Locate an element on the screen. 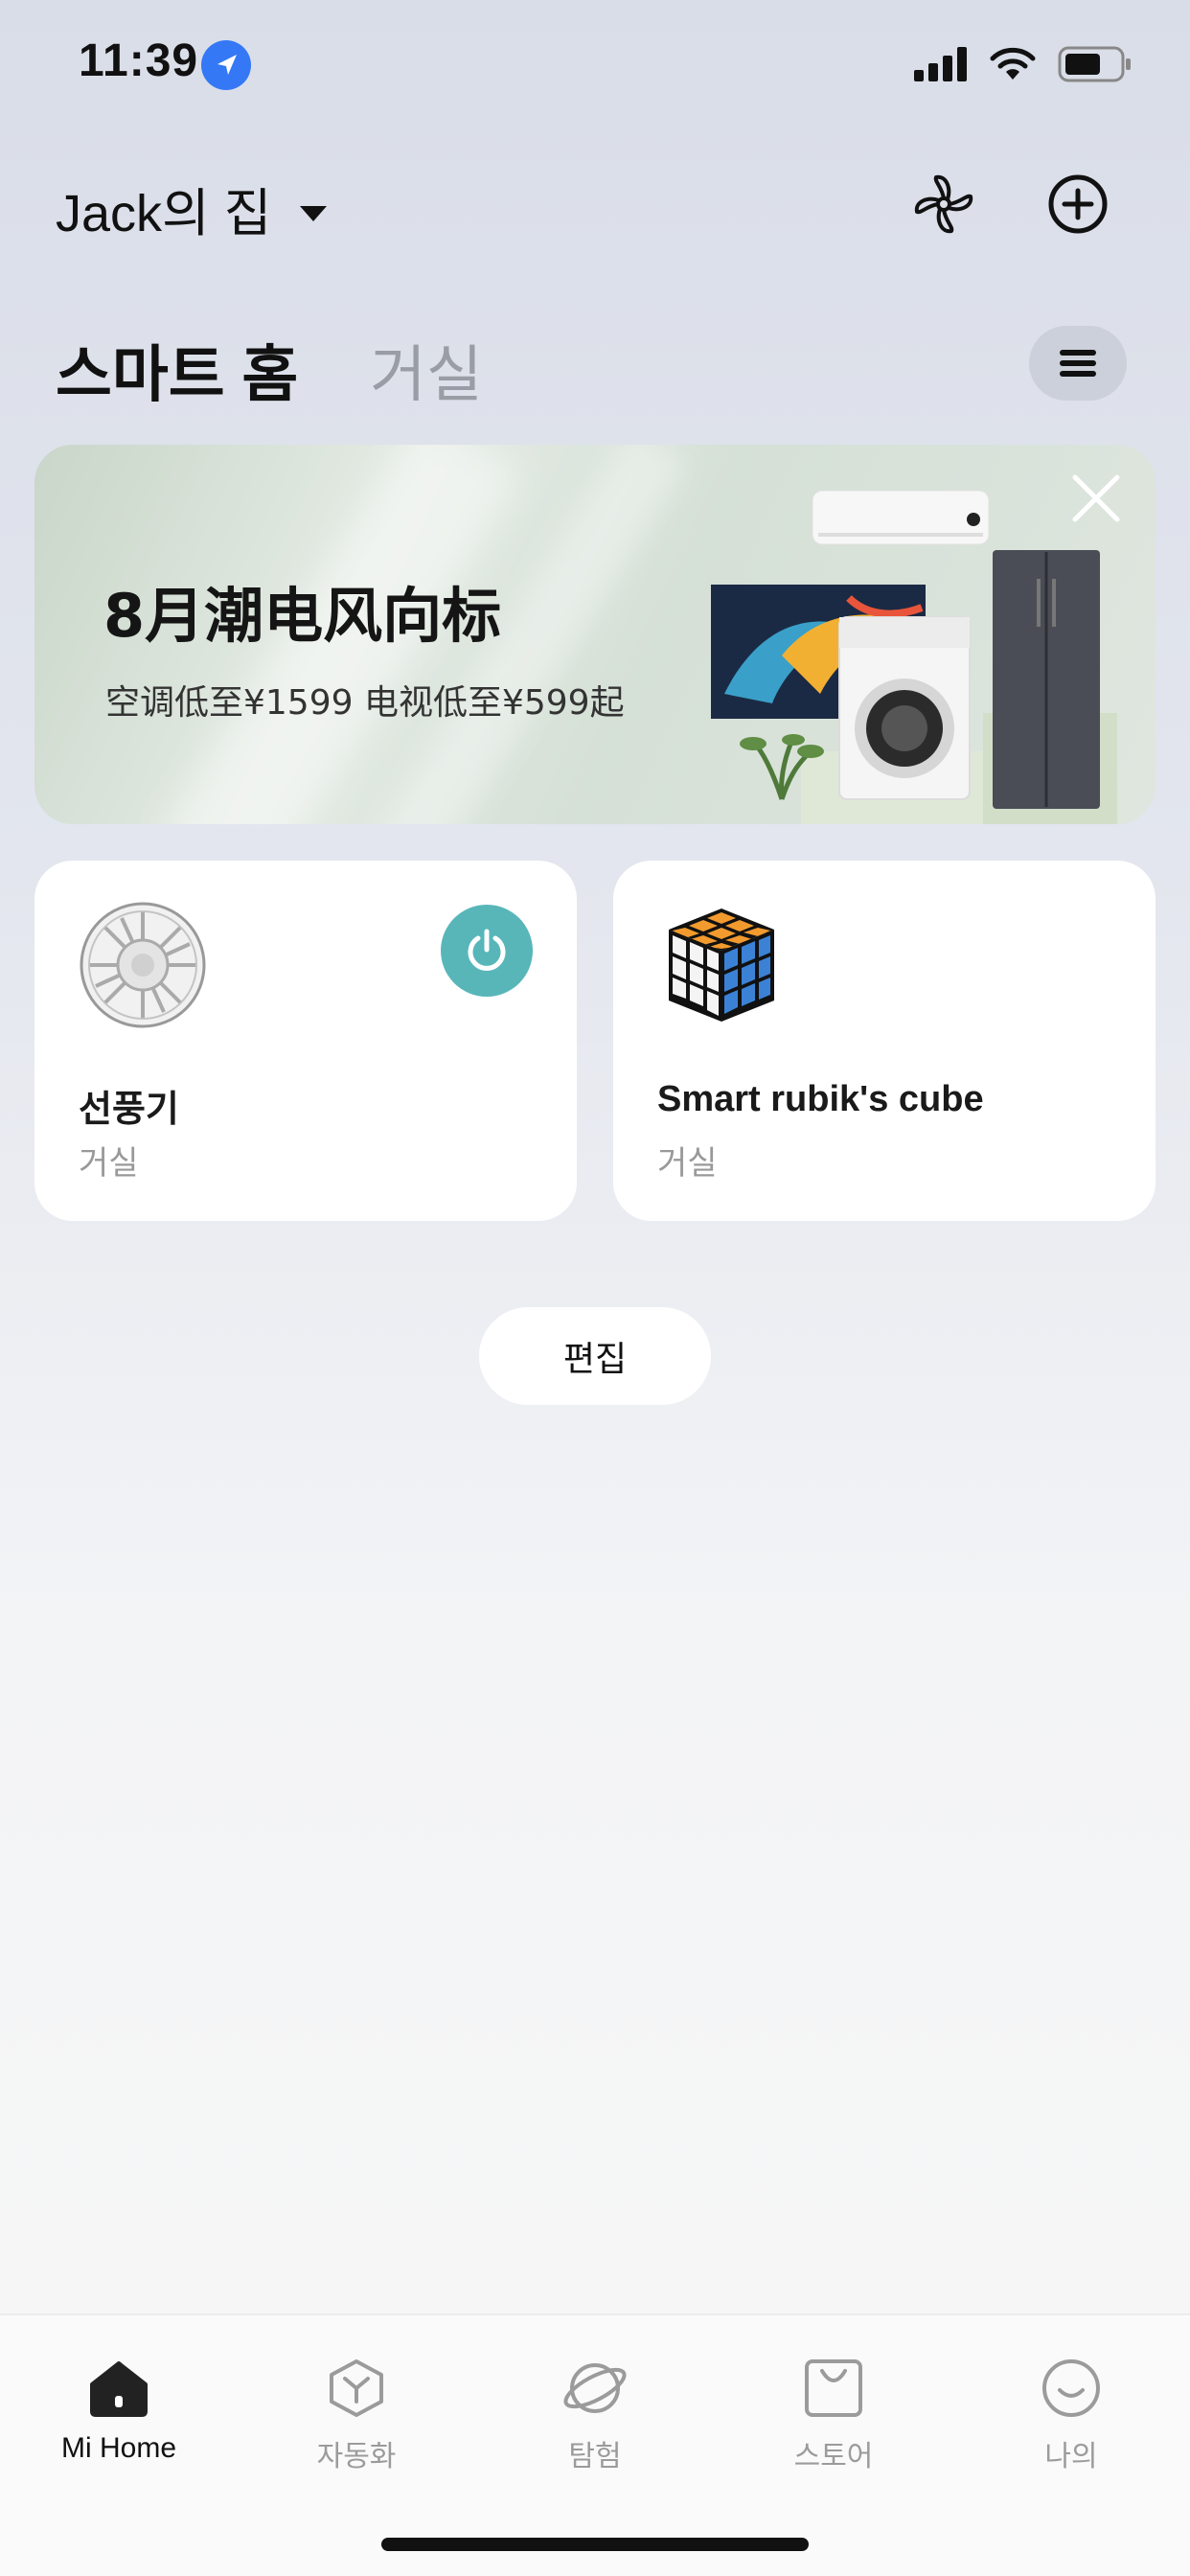  chevron-down-icon is located at coordinates (314, 213).